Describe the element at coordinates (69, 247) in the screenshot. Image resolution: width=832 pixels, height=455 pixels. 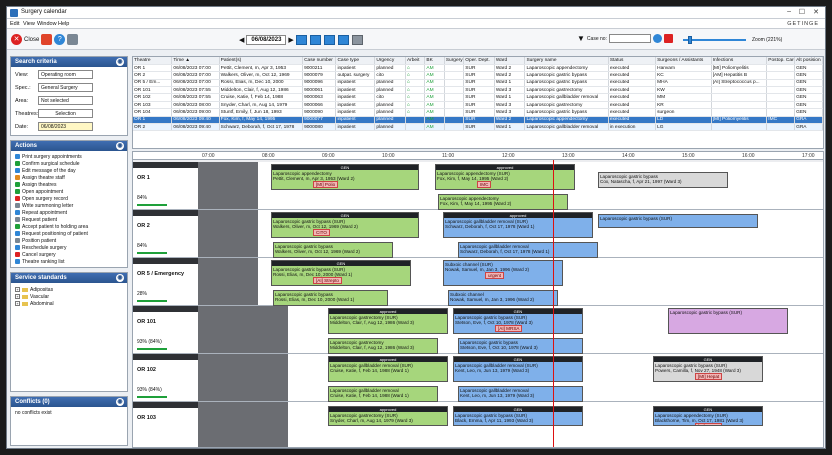
I see `action-item: Reschedule surgery` at that location.